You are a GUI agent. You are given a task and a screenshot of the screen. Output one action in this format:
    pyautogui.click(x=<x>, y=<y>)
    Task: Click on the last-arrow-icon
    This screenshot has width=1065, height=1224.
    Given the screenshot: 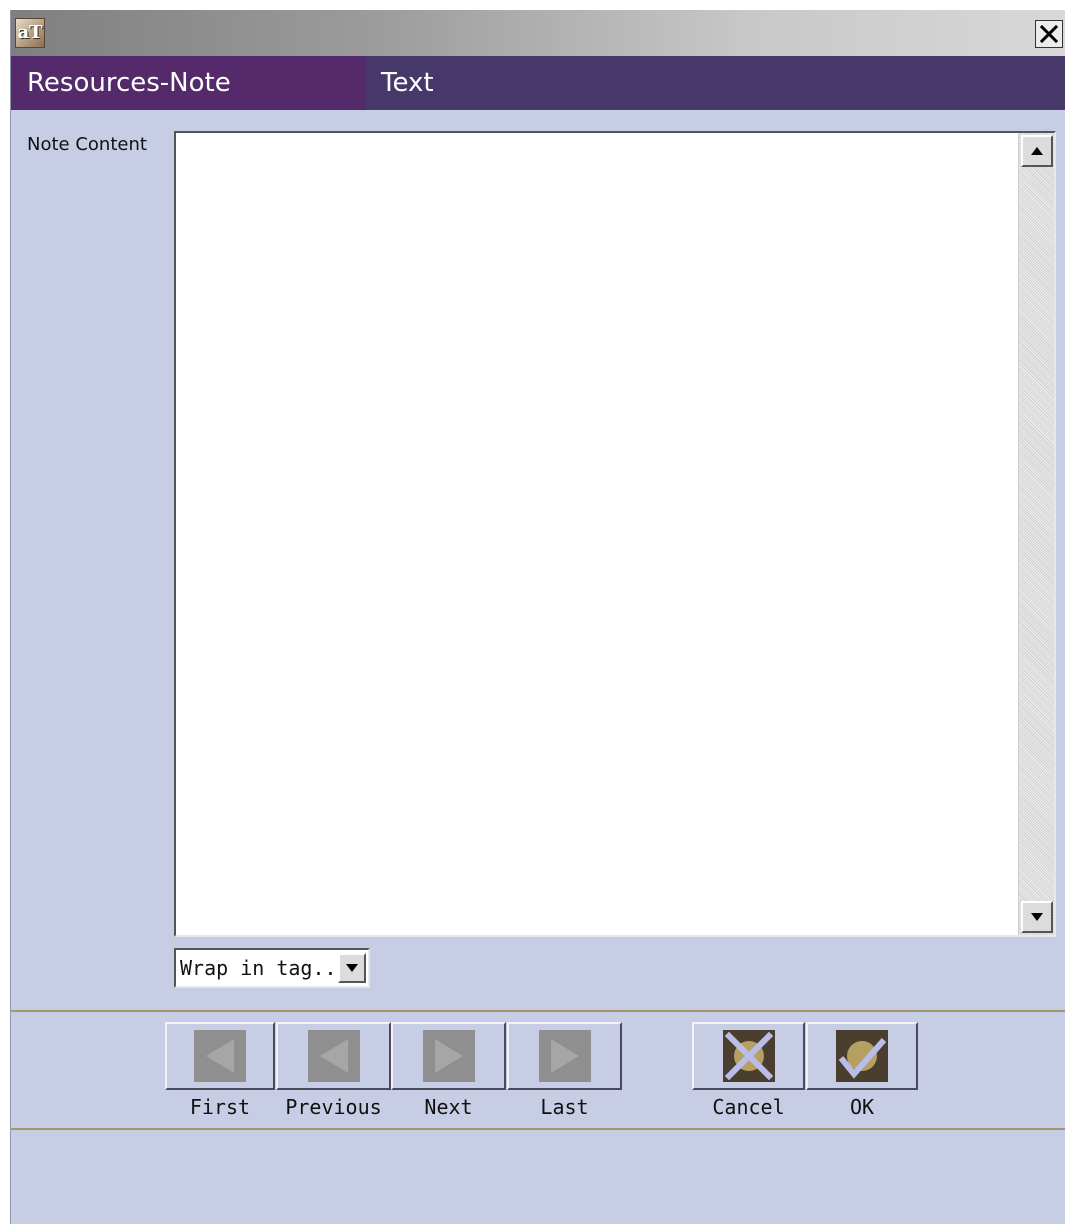 What is the action you would take?
    pyautogui.click(x=564, y=1056)
    